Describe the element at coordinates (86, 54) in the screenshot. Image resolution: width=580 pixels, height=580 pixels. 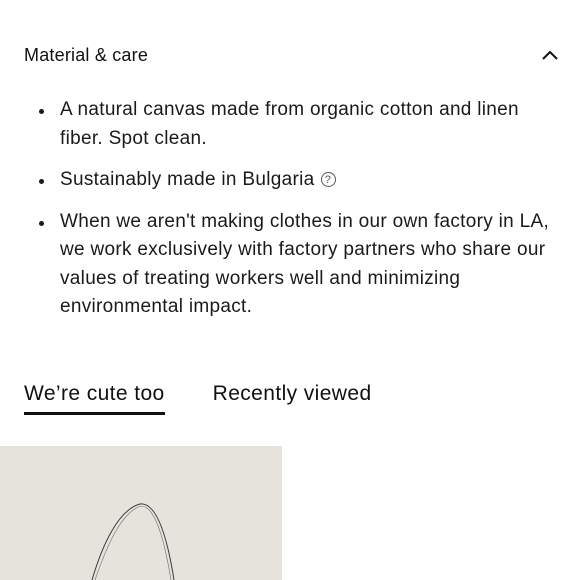
I see `accordion-title: Material & care` at that location.